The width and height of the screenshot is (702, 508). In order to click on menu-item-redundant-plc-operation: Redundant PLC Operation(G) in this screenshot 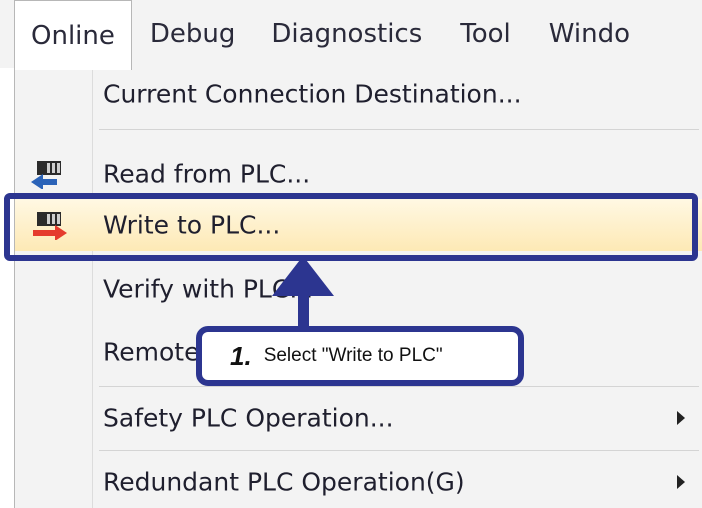, I will do `click(358, 482)`.